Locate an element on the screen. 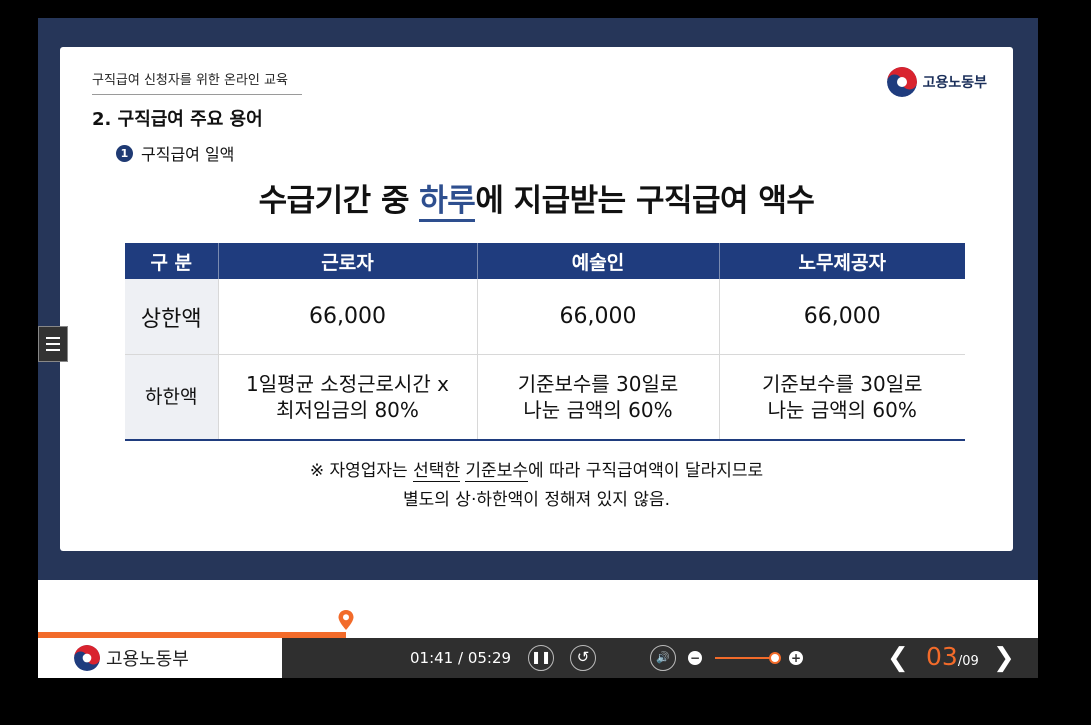 The width and height of the screenshot is (1091, 725). replay-button: ↺ is located at coordinates (583, 658).